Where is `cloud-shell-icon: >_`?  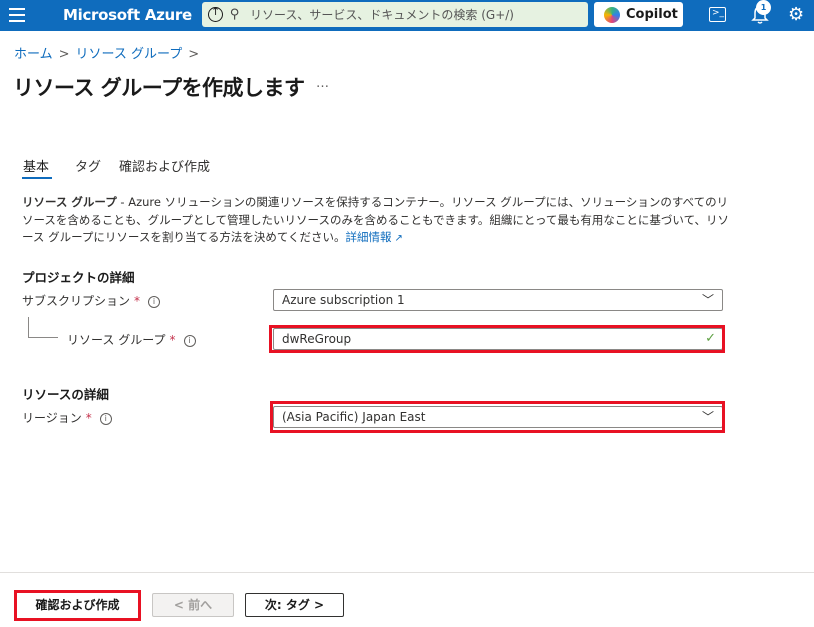 cloud-shell-icon: >_ is located at coordinates (717, 14).